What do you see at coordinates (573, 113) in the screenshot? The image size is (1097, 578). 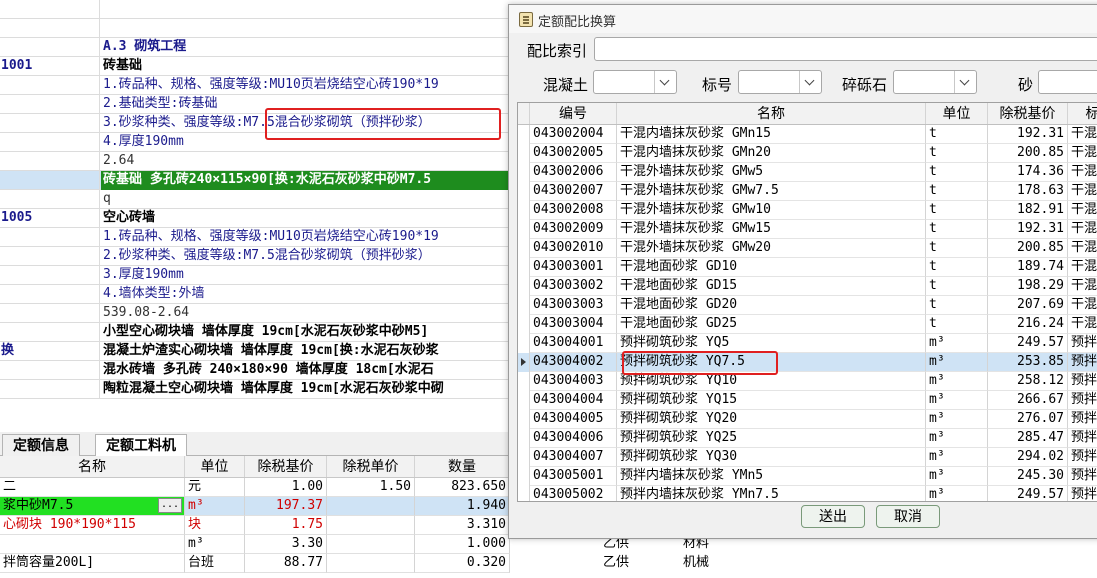 I see `col-code: 编号` at bounding box center [573, 113].